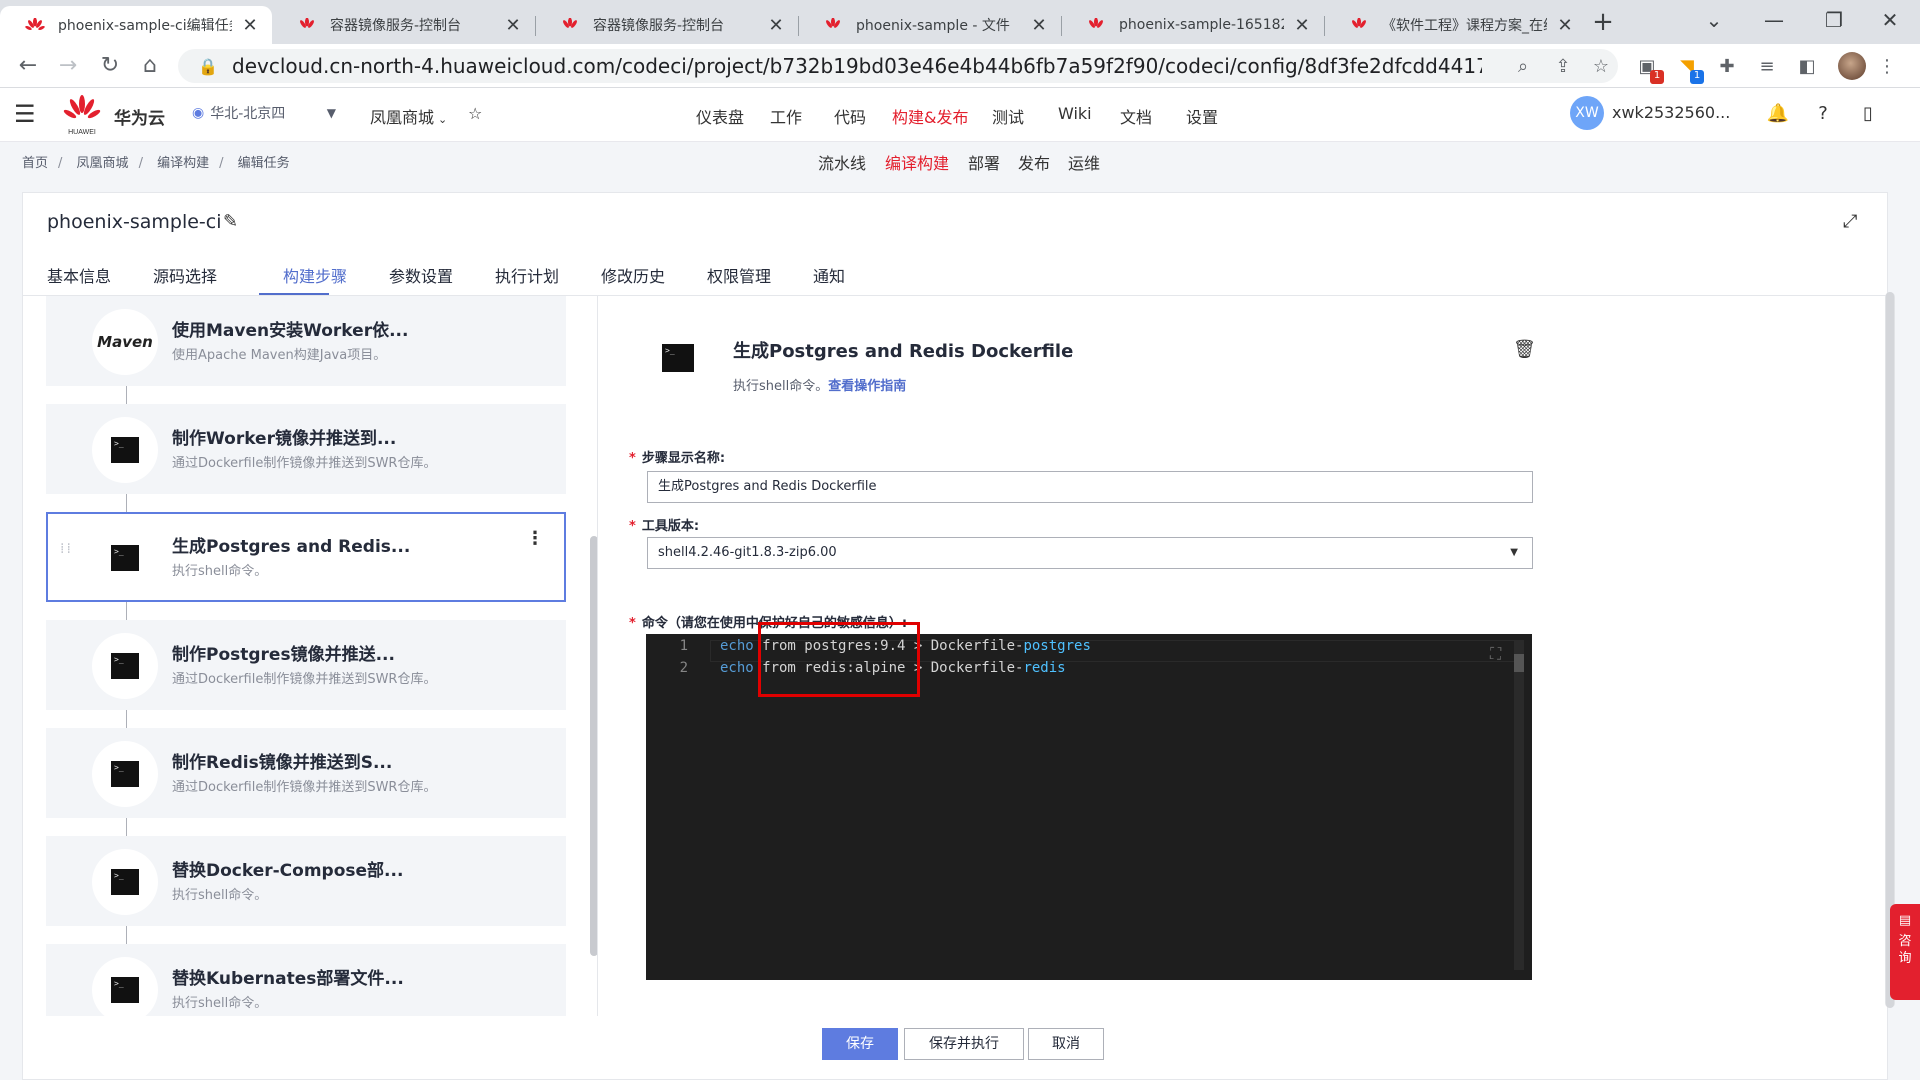 The width and height of the screenshot is (1920, 1080). Describe the element at coordinates (67, 549) in the screenshot. I see `drag-handle-icon: ⁞⁞` at that location.